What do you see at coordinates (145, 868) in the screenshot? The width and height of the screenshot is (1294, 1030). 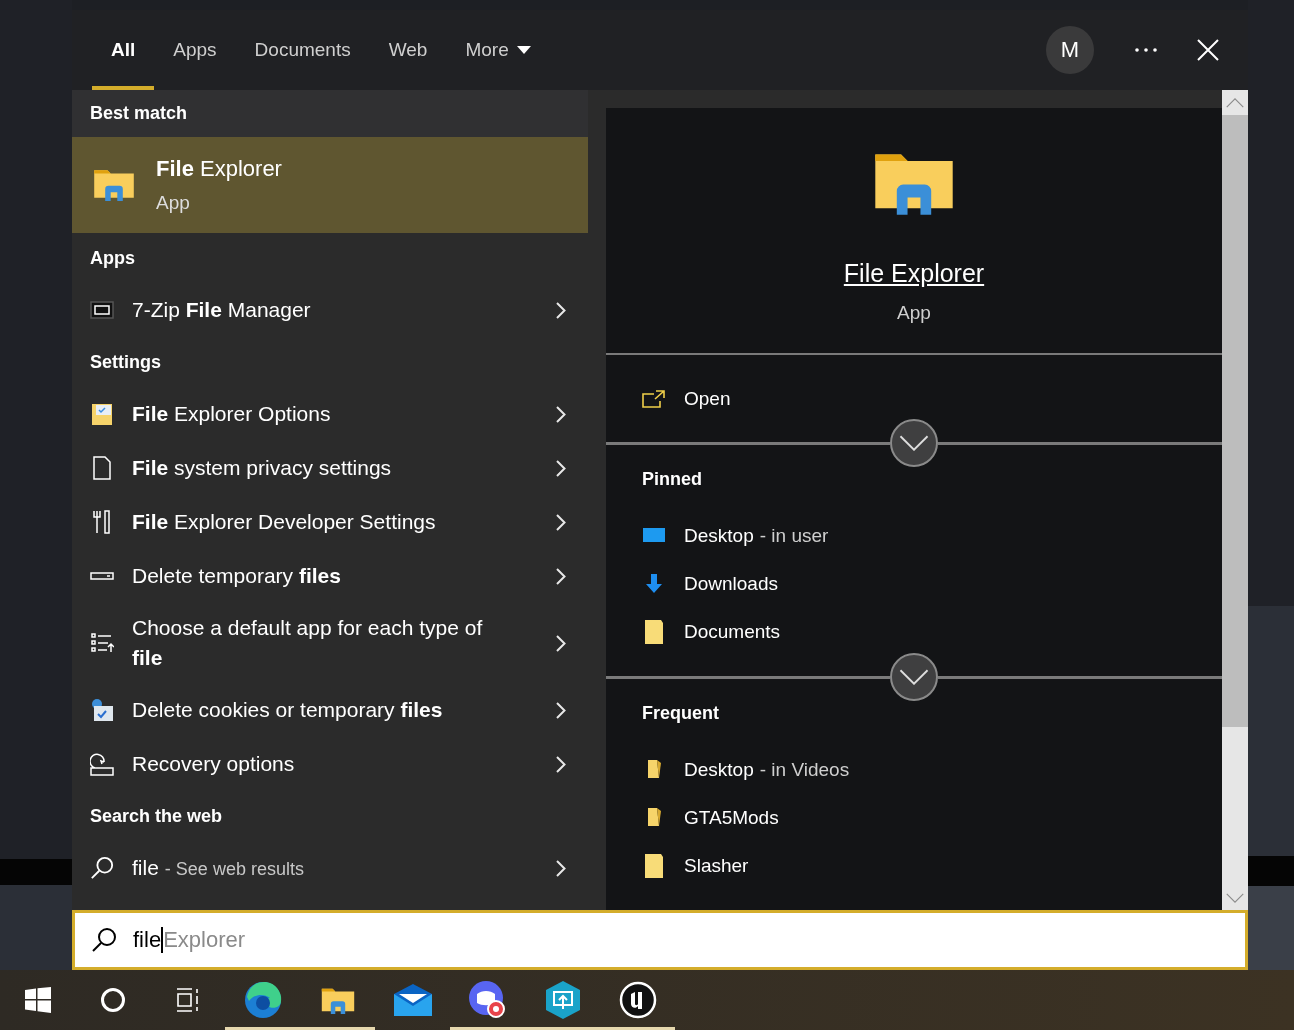 I see `search-query: file` at bounding box center [145, 868].